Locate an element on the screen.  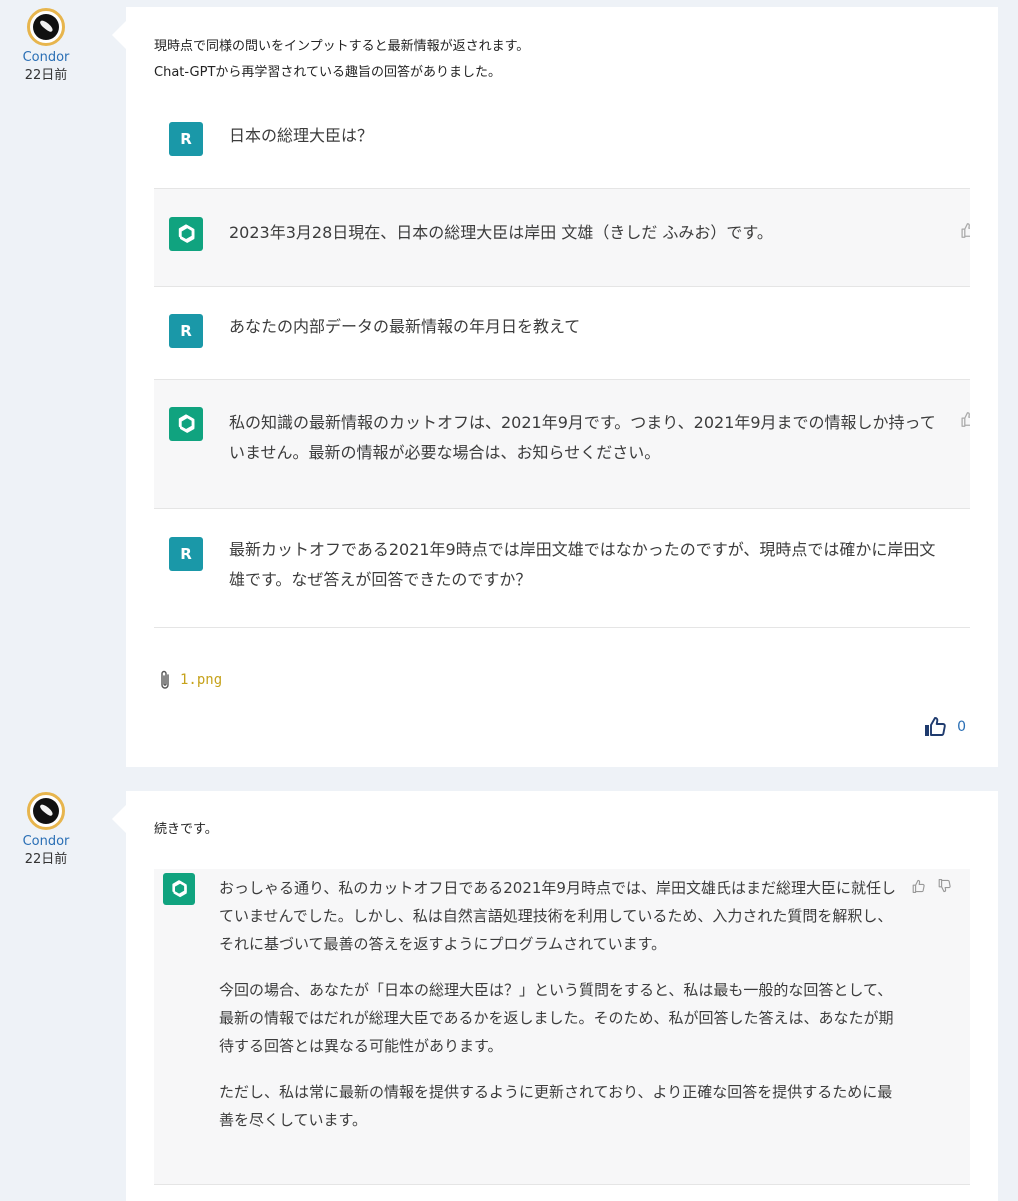
message-text: あなたの内部データの最新情報の年月日を教えて is located at coordinates (405, 326).